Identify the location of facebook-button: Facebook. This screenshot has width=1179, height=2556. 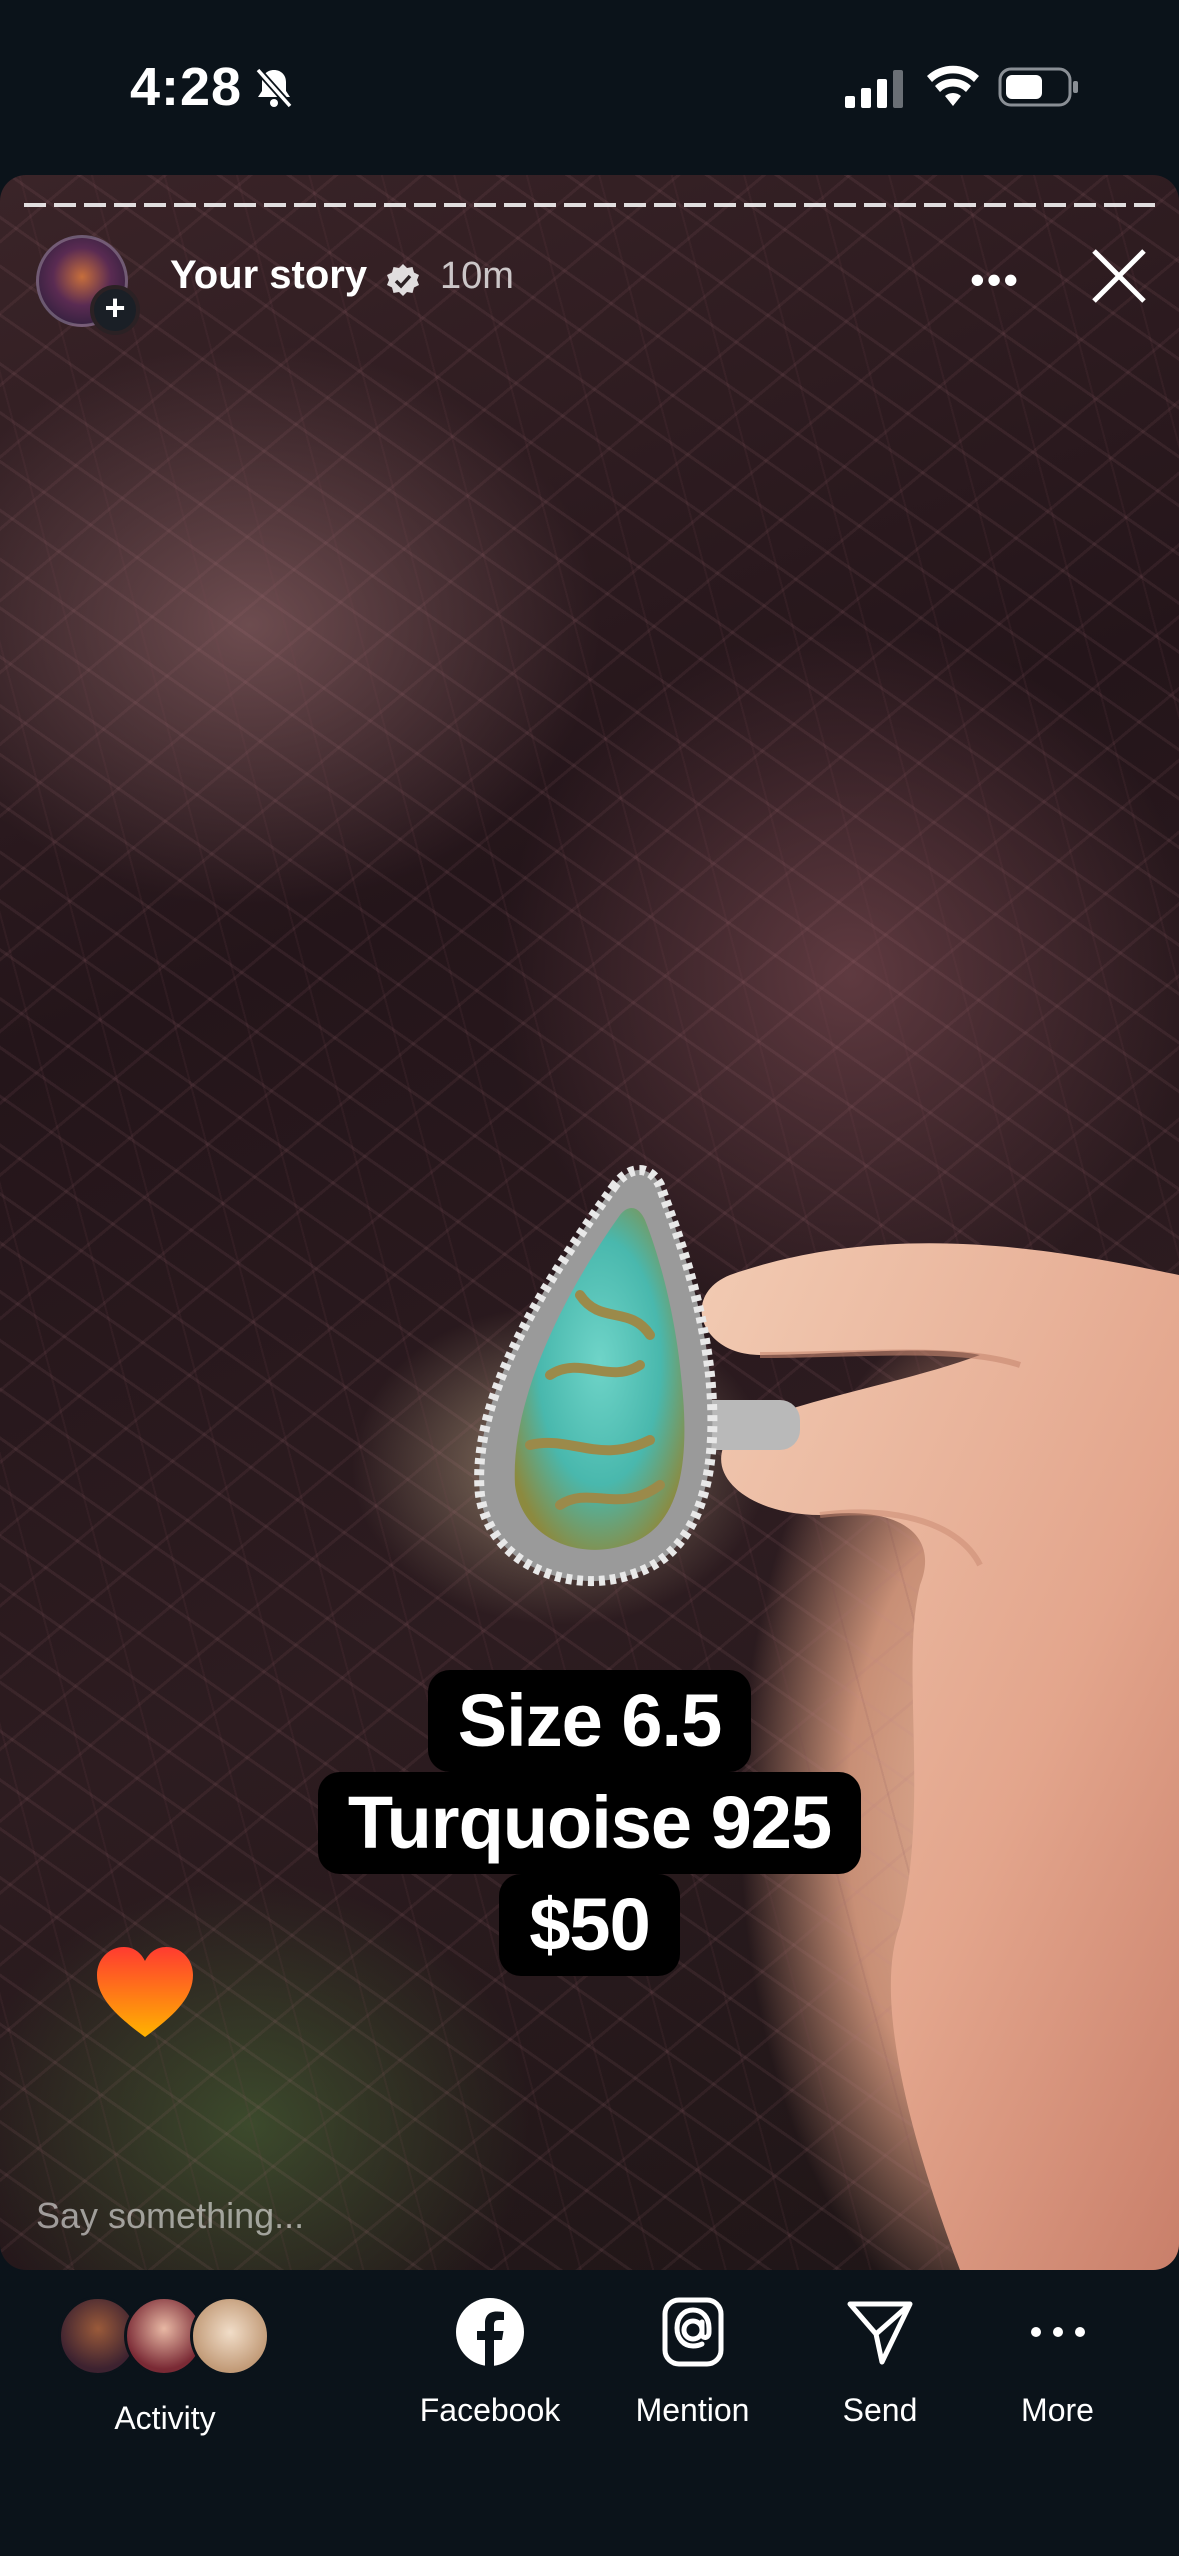
(490, 2362).